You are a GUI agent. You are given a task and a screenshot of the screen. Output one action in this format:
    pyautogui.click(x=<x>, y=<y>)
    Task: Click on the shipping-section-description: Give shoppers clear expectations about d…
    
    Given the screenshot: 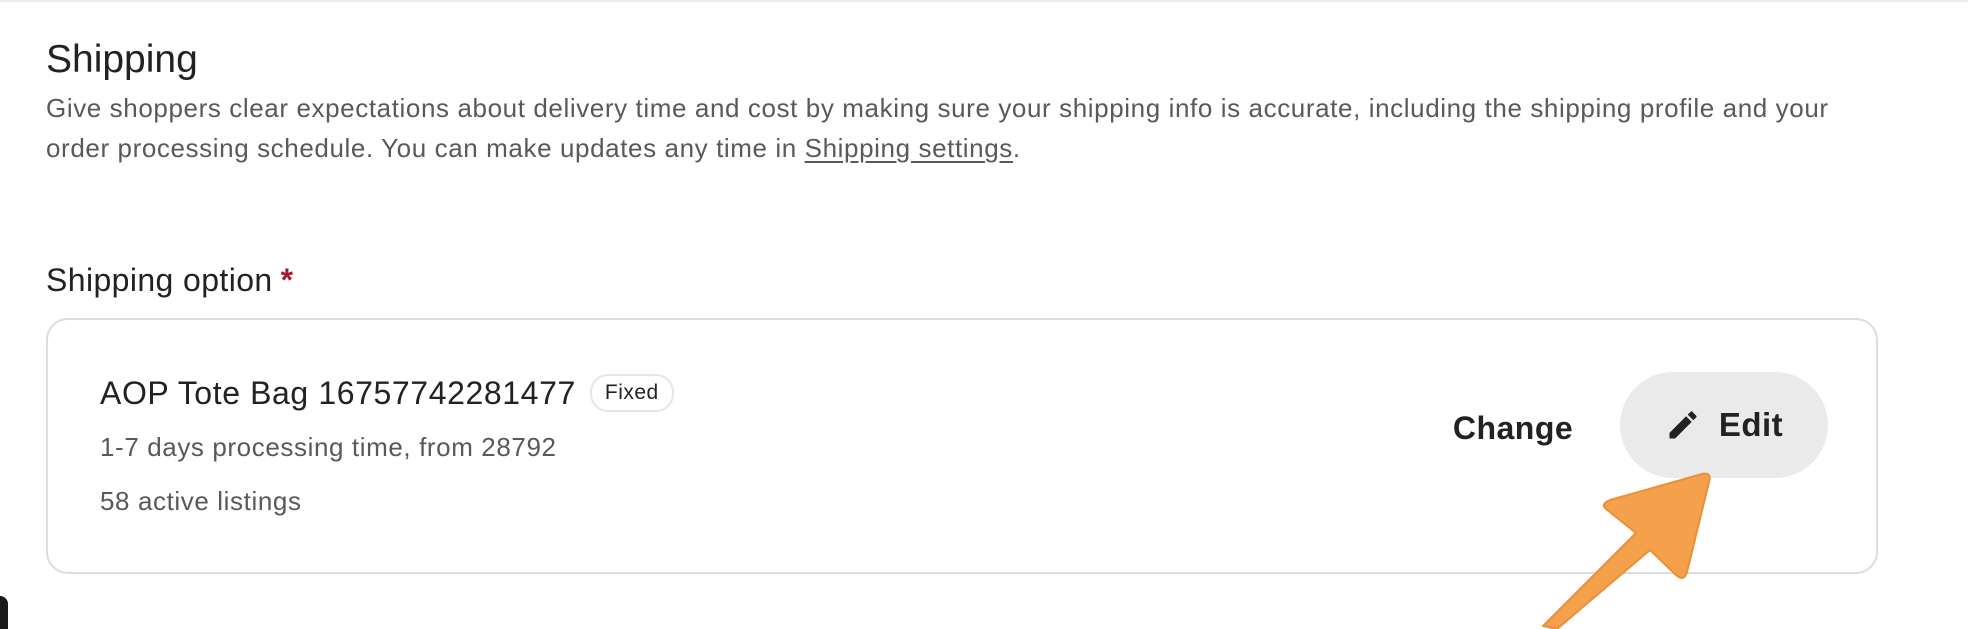 What is the action you would take?
    pyautogui.click(x=966, y=128)
    